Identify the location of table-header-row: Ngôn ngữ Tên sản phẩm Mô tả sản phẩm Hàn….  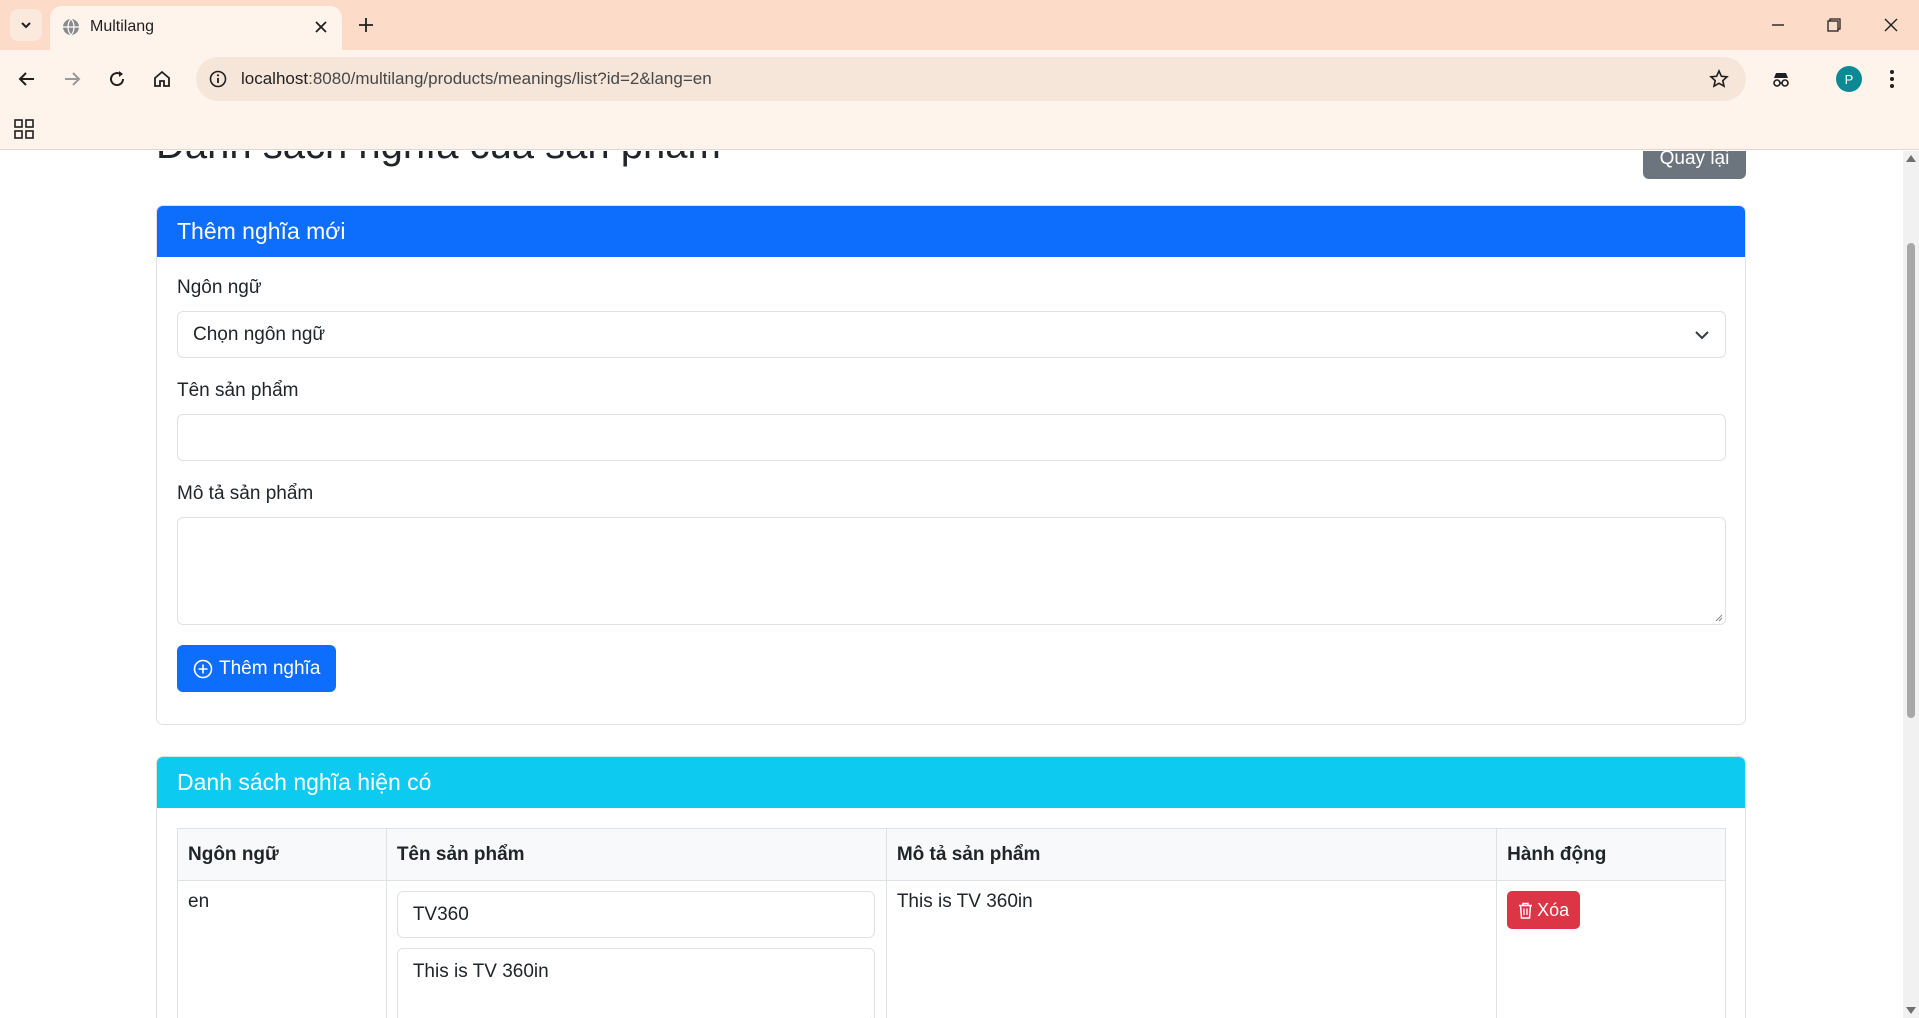
(951, 854).